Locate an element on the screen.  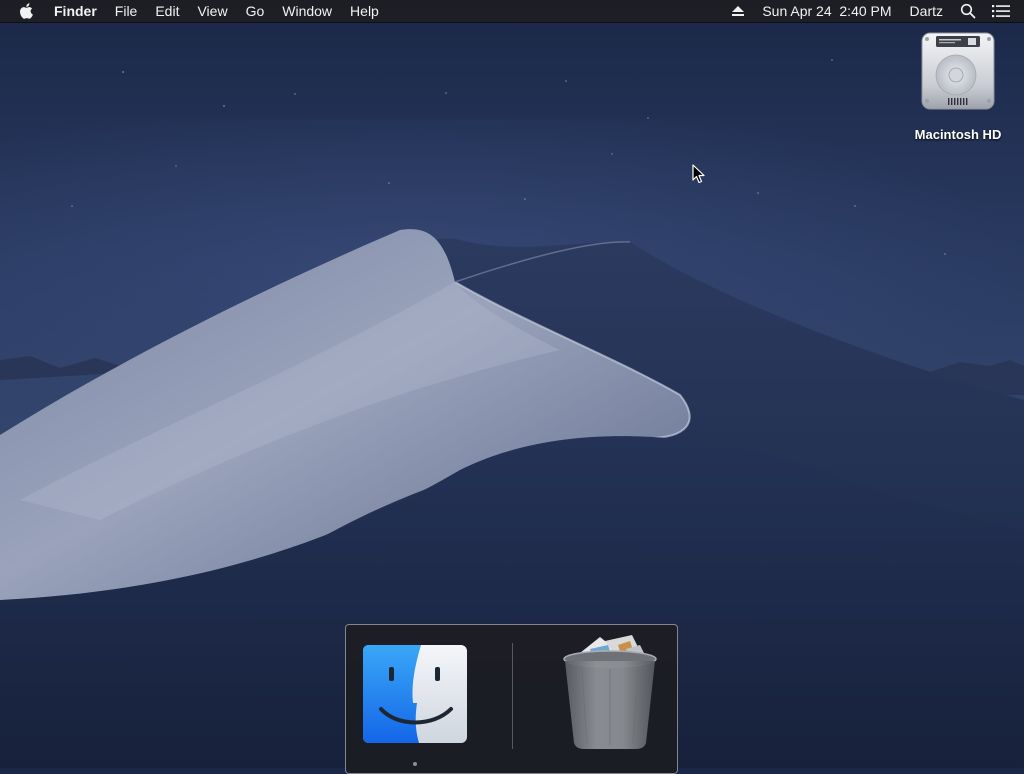
desktop-icon-macintosh-hd: Macintosh HD is located at coordinates (958, 86).